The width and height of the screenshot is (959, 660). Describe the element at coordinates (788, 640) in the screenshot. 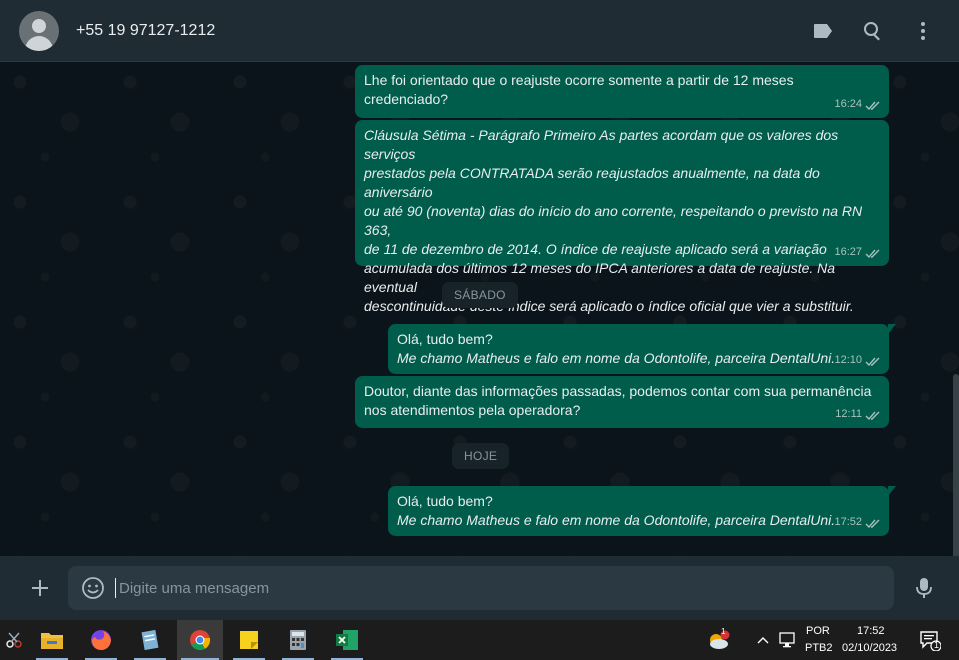

I see `network-icon` at that location.